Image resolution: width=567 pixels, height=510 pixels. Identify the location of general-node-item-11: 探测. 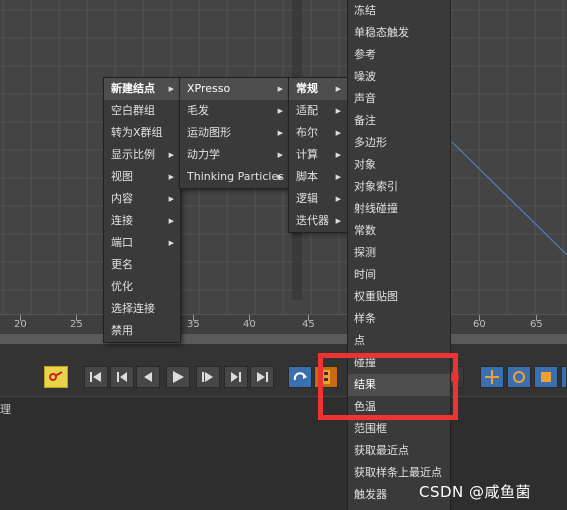
(399, 253).